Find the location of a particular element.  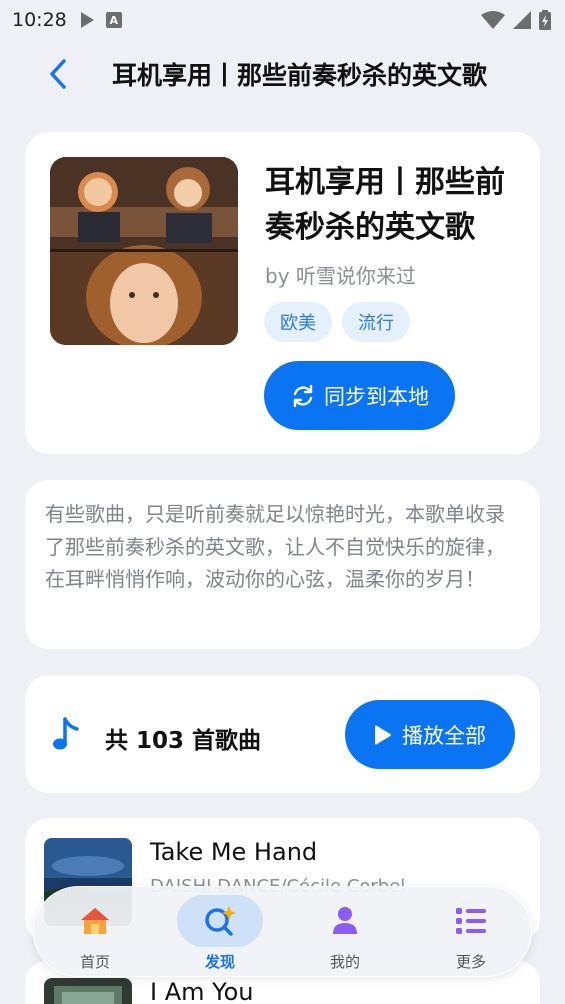

sync-to-local-button: 同步到本地 is located at coordinates (359, 395).